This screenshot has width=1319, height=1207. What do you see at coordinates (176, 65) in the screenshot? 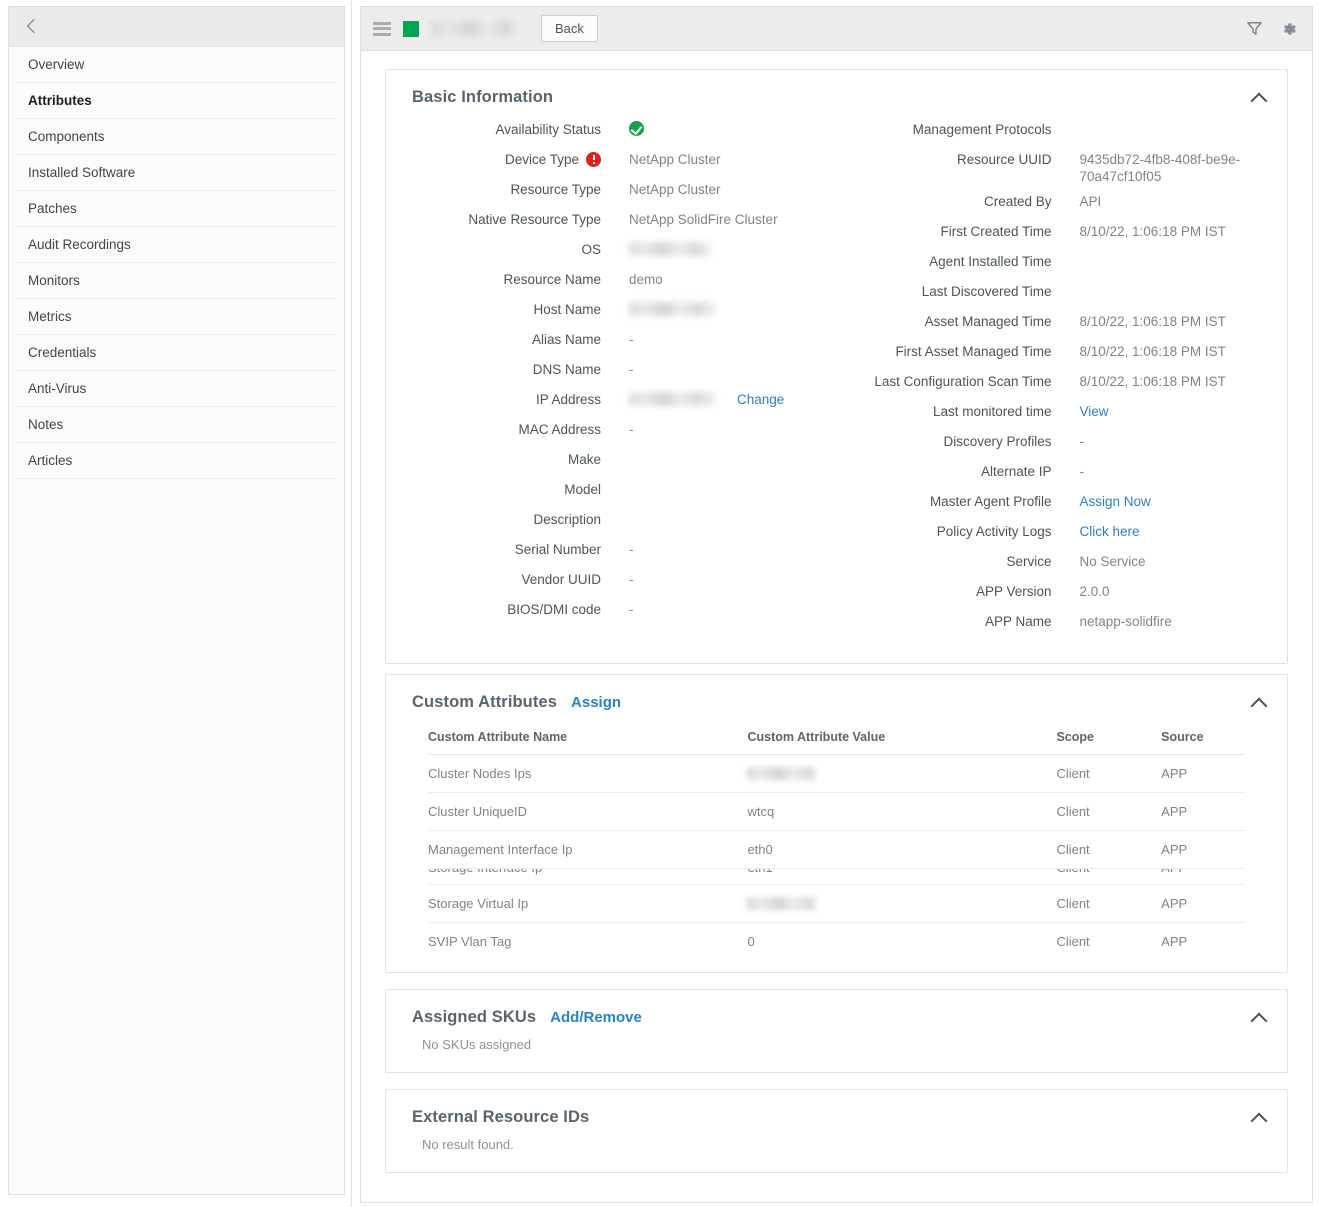
I see `sidebar-item-overview: Overview` at bounding box center [176, 65].